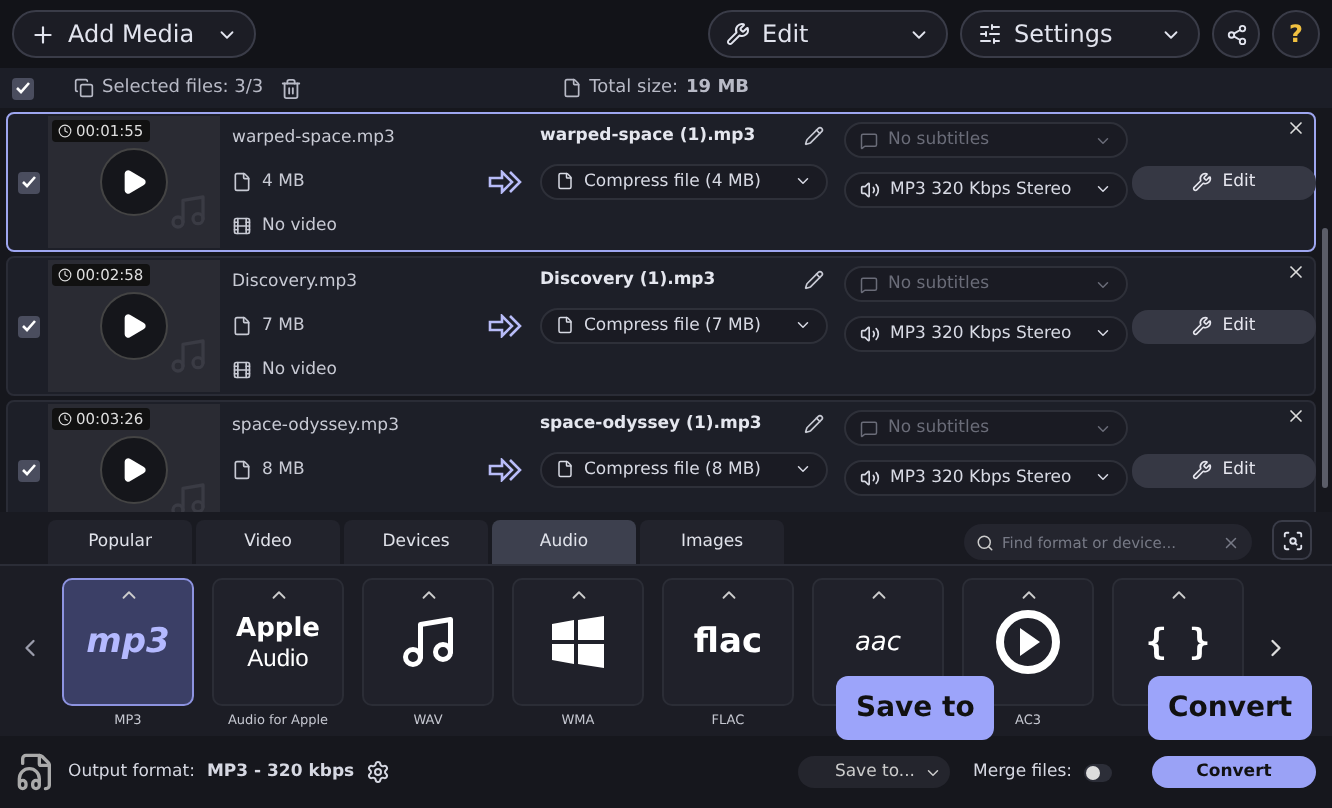 This screenshot has height=808, width=1332. Describe the element at coordinates (134, 34) in the screenshot. I see `add-media-button: Add Media` at that location.